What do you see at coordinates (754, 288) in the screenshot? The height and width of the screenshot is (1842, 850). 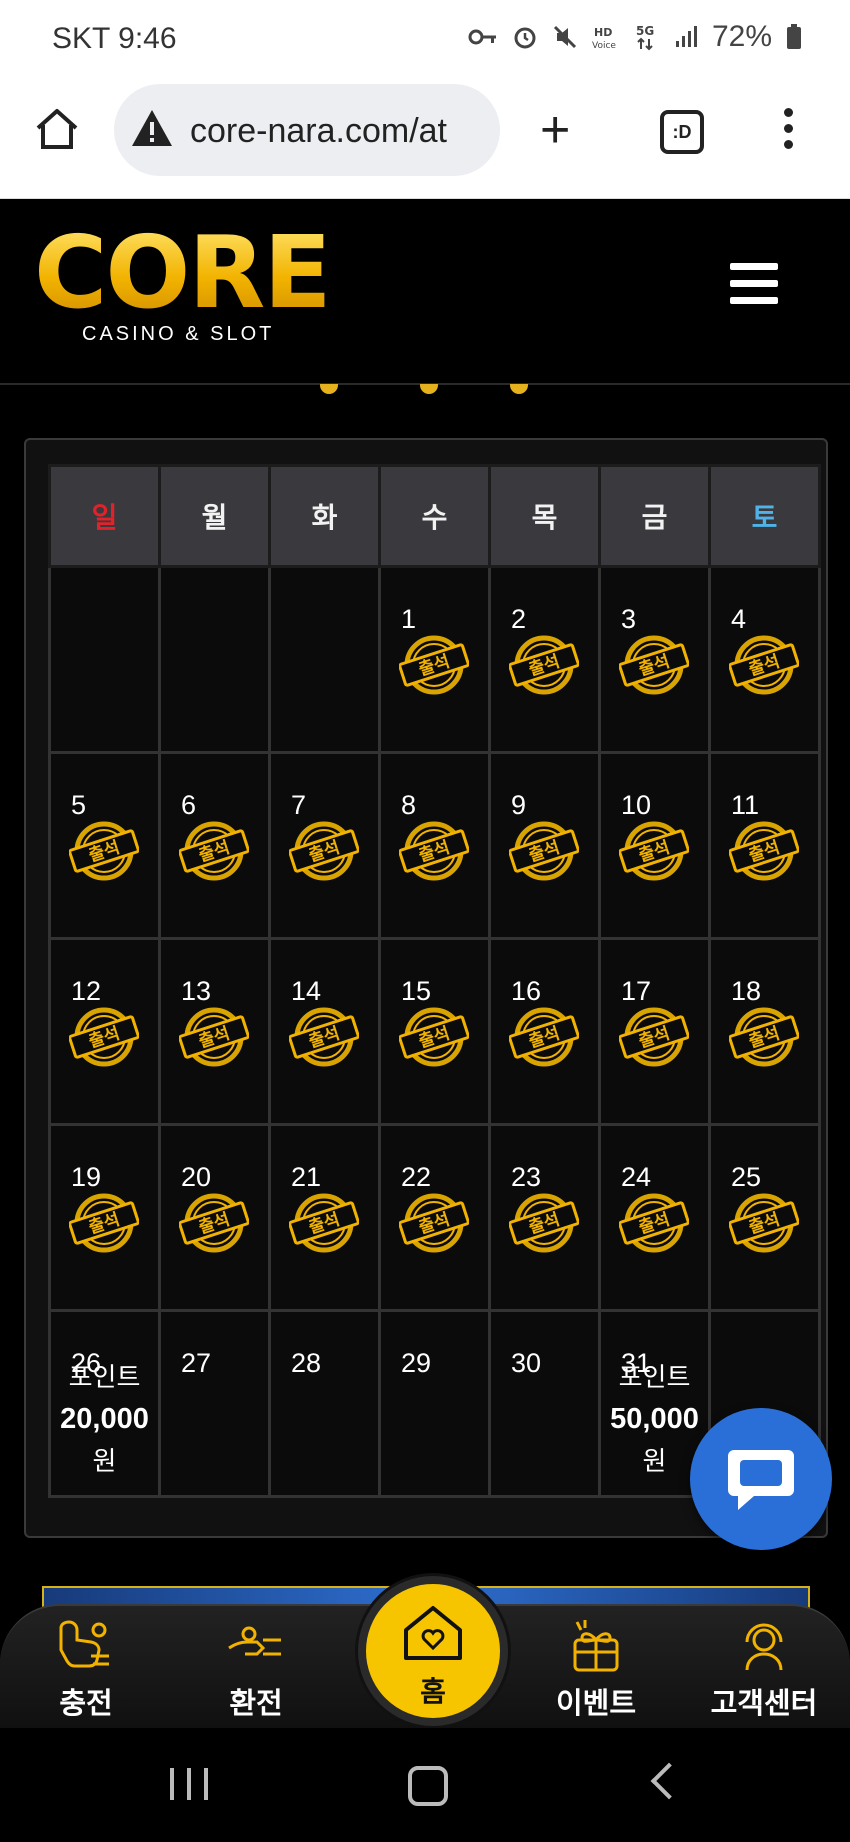 I see `hamburger-menu-icon` at bounding box center [754, 288].